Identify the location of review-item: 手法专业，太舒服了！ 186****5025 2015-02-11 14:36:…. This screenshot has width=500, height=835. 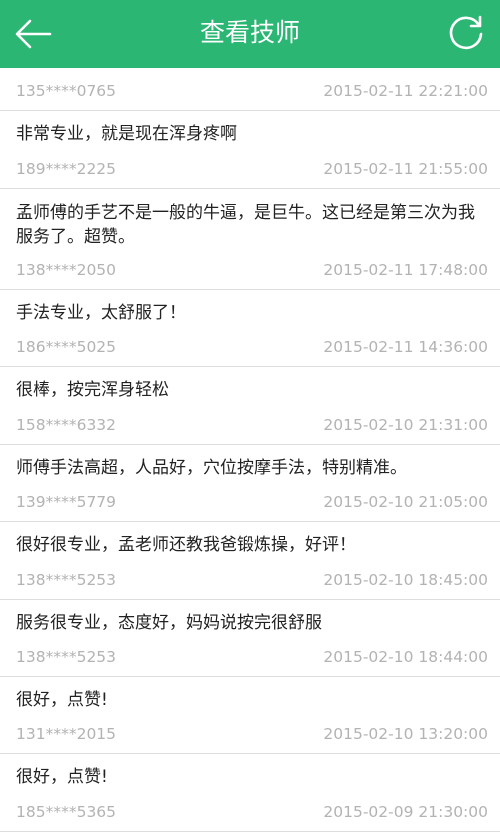
(250, 328).